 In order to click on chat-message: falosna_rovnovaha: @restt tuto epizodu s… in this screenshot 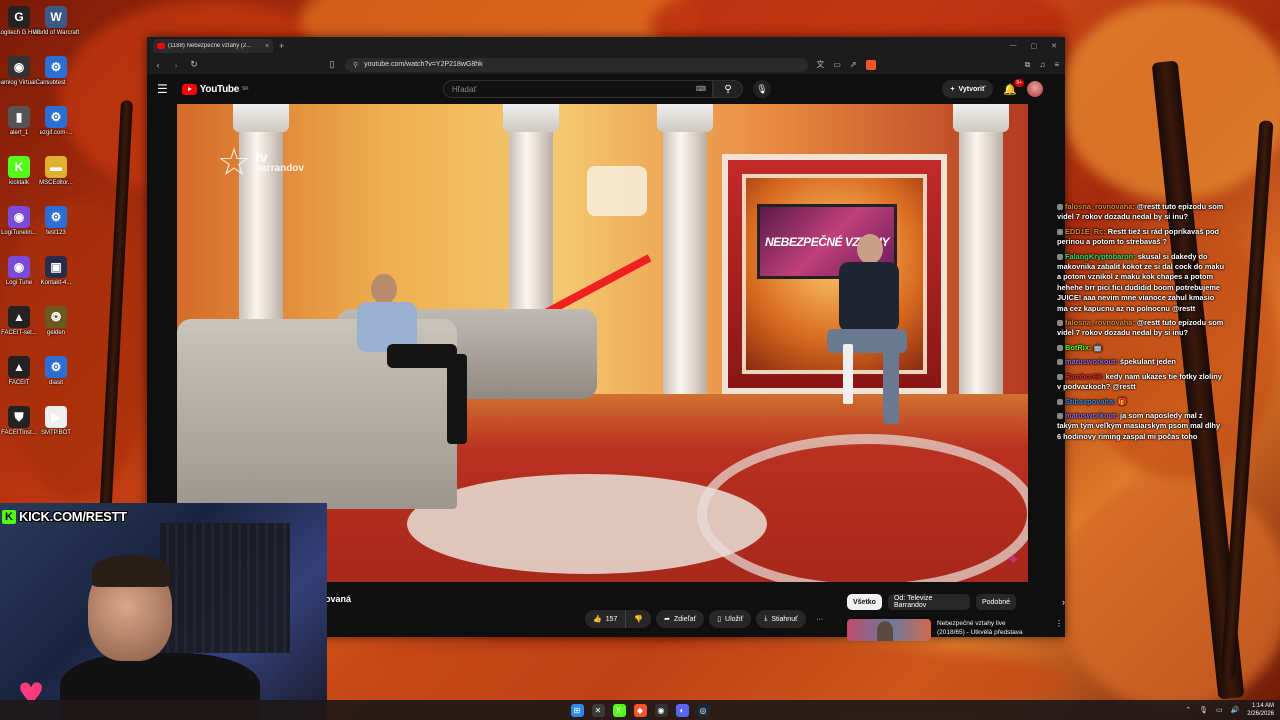, I will do `click(1141, 328)`.